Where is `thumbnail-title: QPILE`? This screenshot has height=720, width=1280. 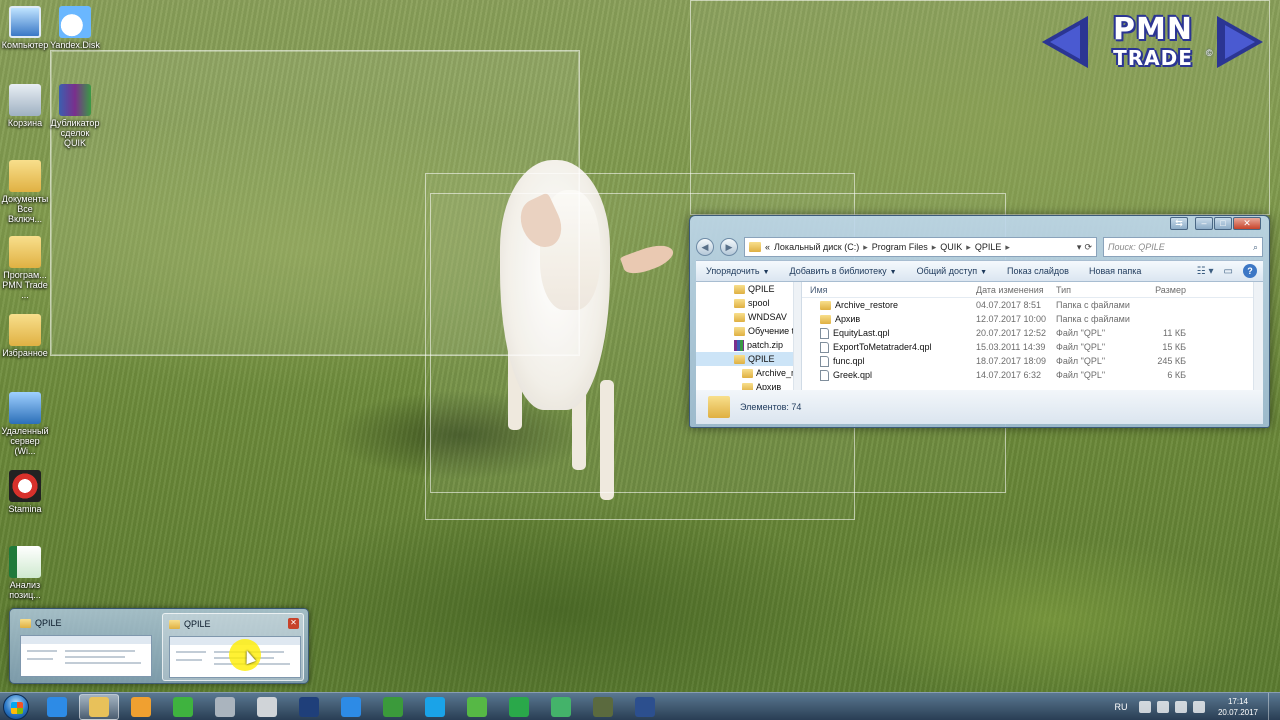
thumbnail-title: QPILE is located at coordinates (48, 623).